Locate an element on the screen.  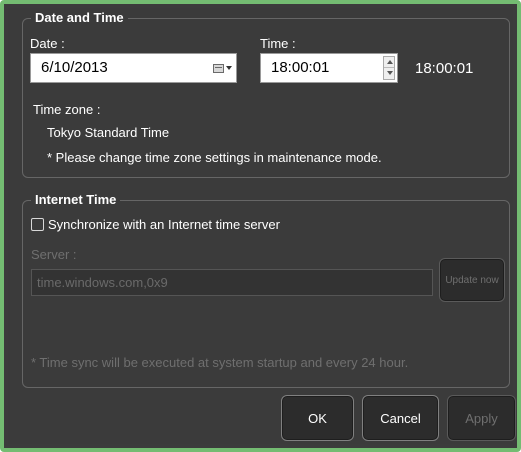
update-now-button: Update now is located at coordinates (472, 280).